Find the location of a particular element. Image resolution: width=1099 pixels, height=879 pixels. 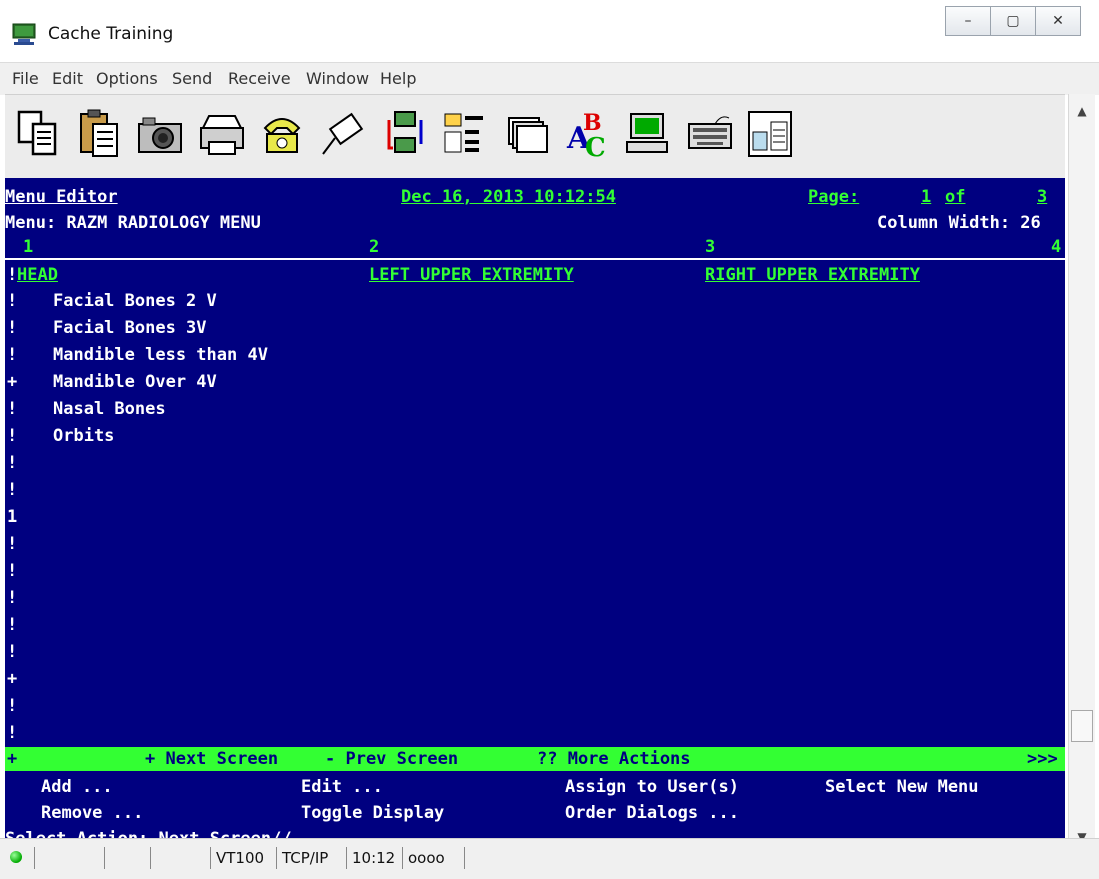

phone-icon is located at coordinates (282, 135).